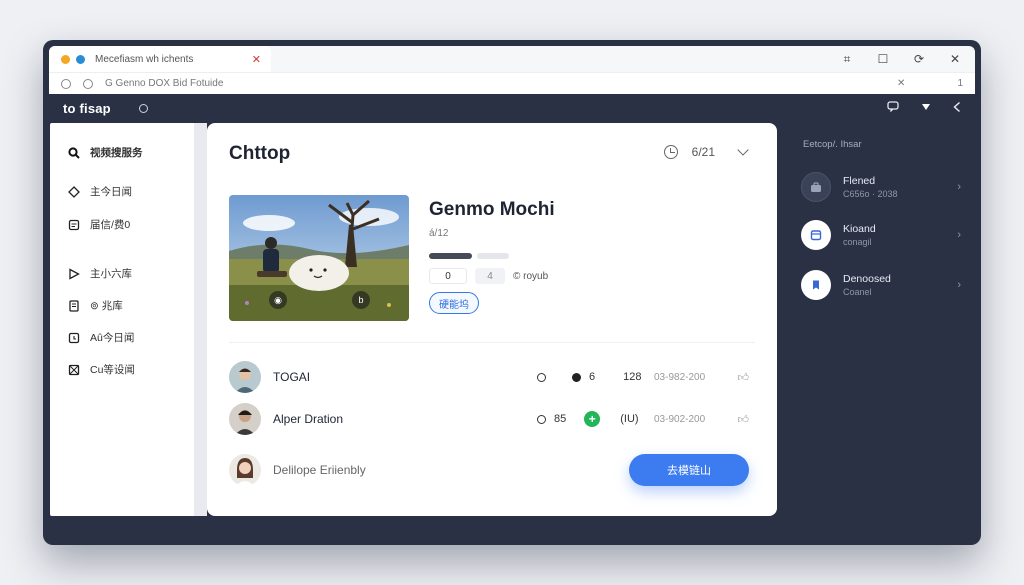 The height and width of the screenshot is (585, 1024). What do you see at coordinates (116, 153) in the screenshot?
I see `sidebar-item-label: 视频搜服务` at bounding box center [116, 153].